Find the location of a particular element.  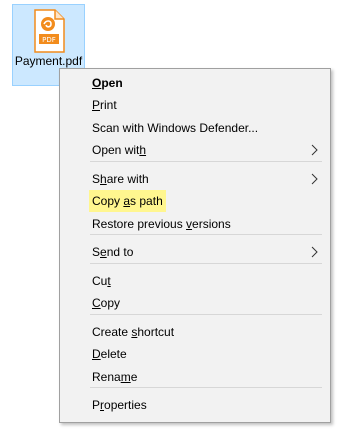

menu-item-label: Rename is located at coordinates (115, 377).